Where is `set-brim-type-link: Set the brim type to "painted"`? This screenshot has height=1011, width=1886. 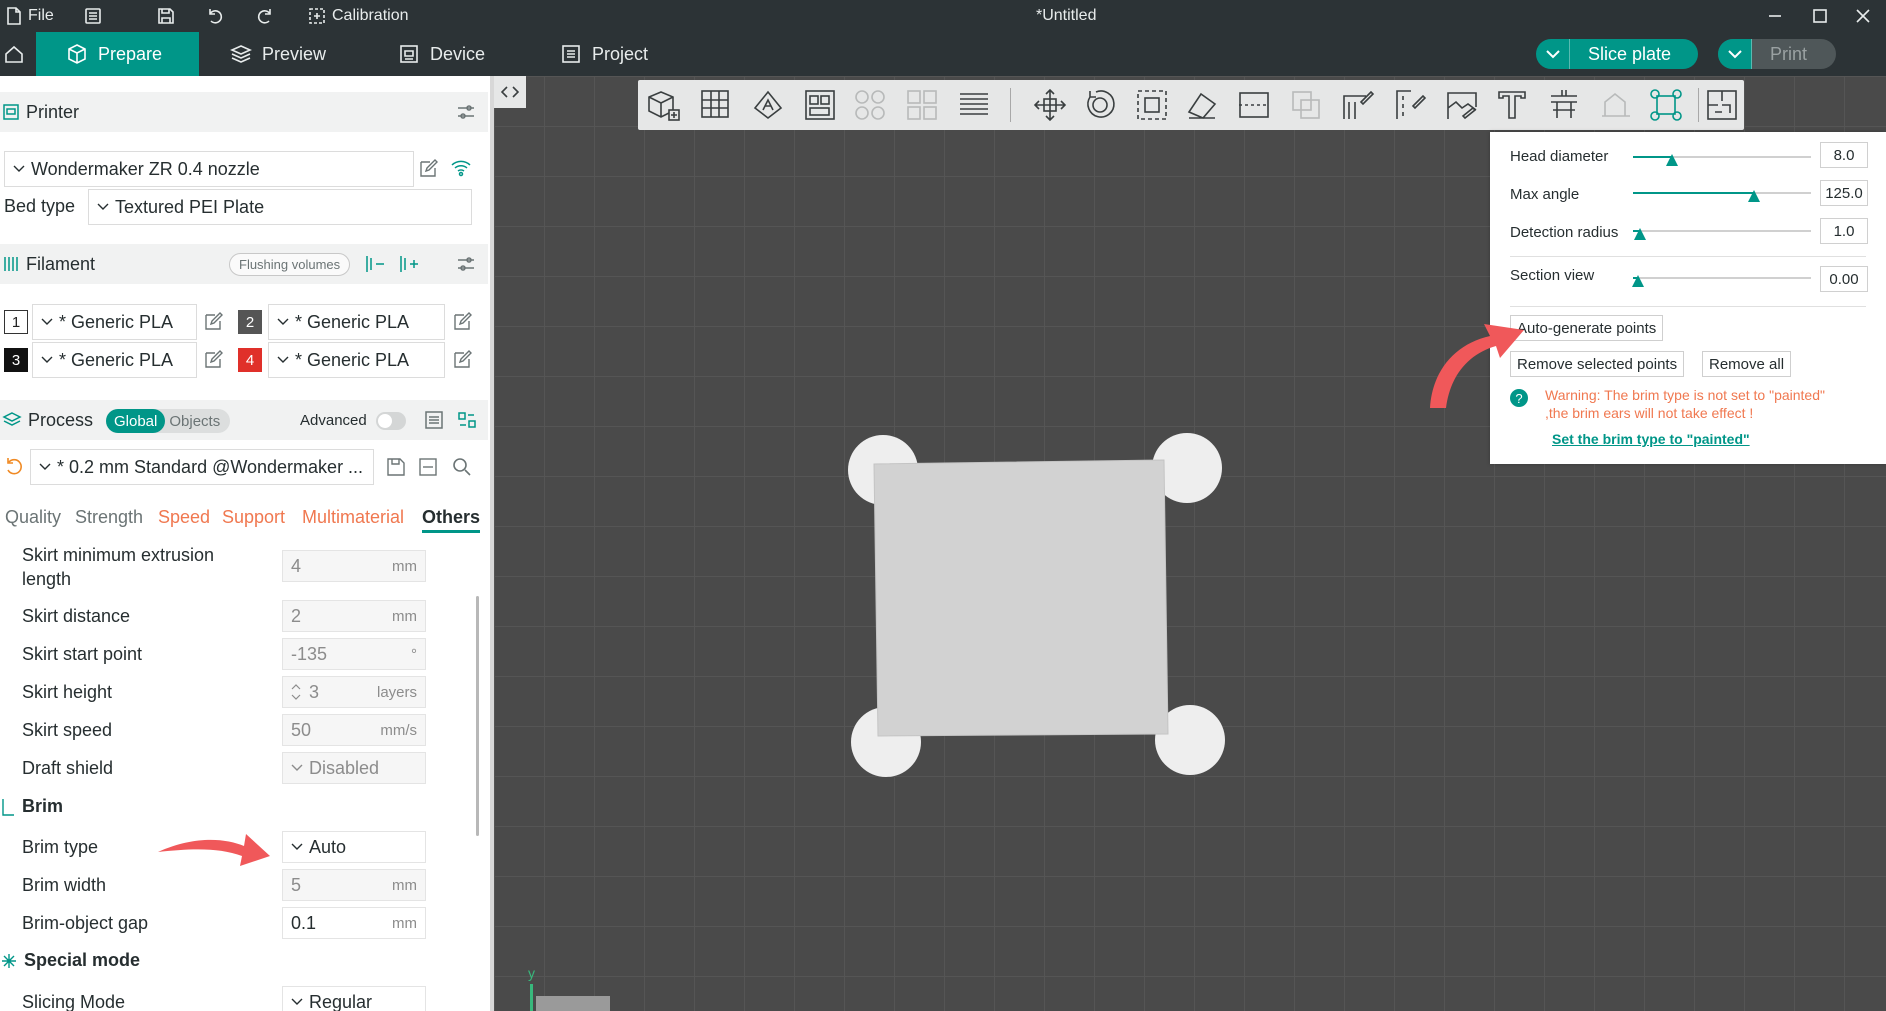 set-brim-type-link: Set the brim type to "painted" is located at coordinates (1651, 439).